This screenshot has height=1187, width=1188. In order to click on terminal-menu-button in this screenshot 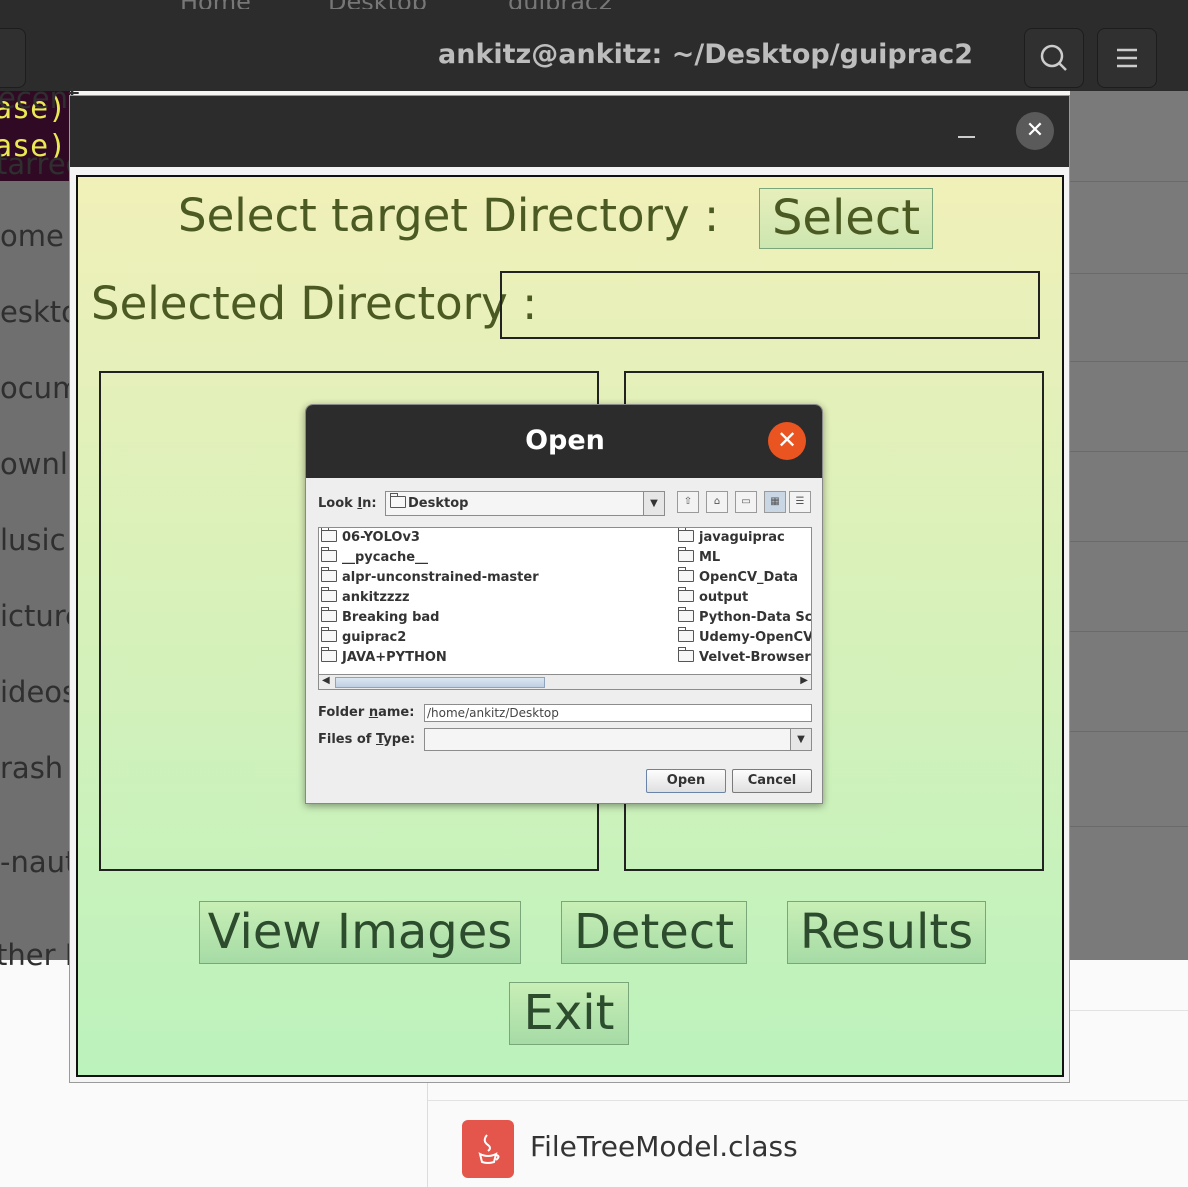, I will do `click(1127, 58)`.